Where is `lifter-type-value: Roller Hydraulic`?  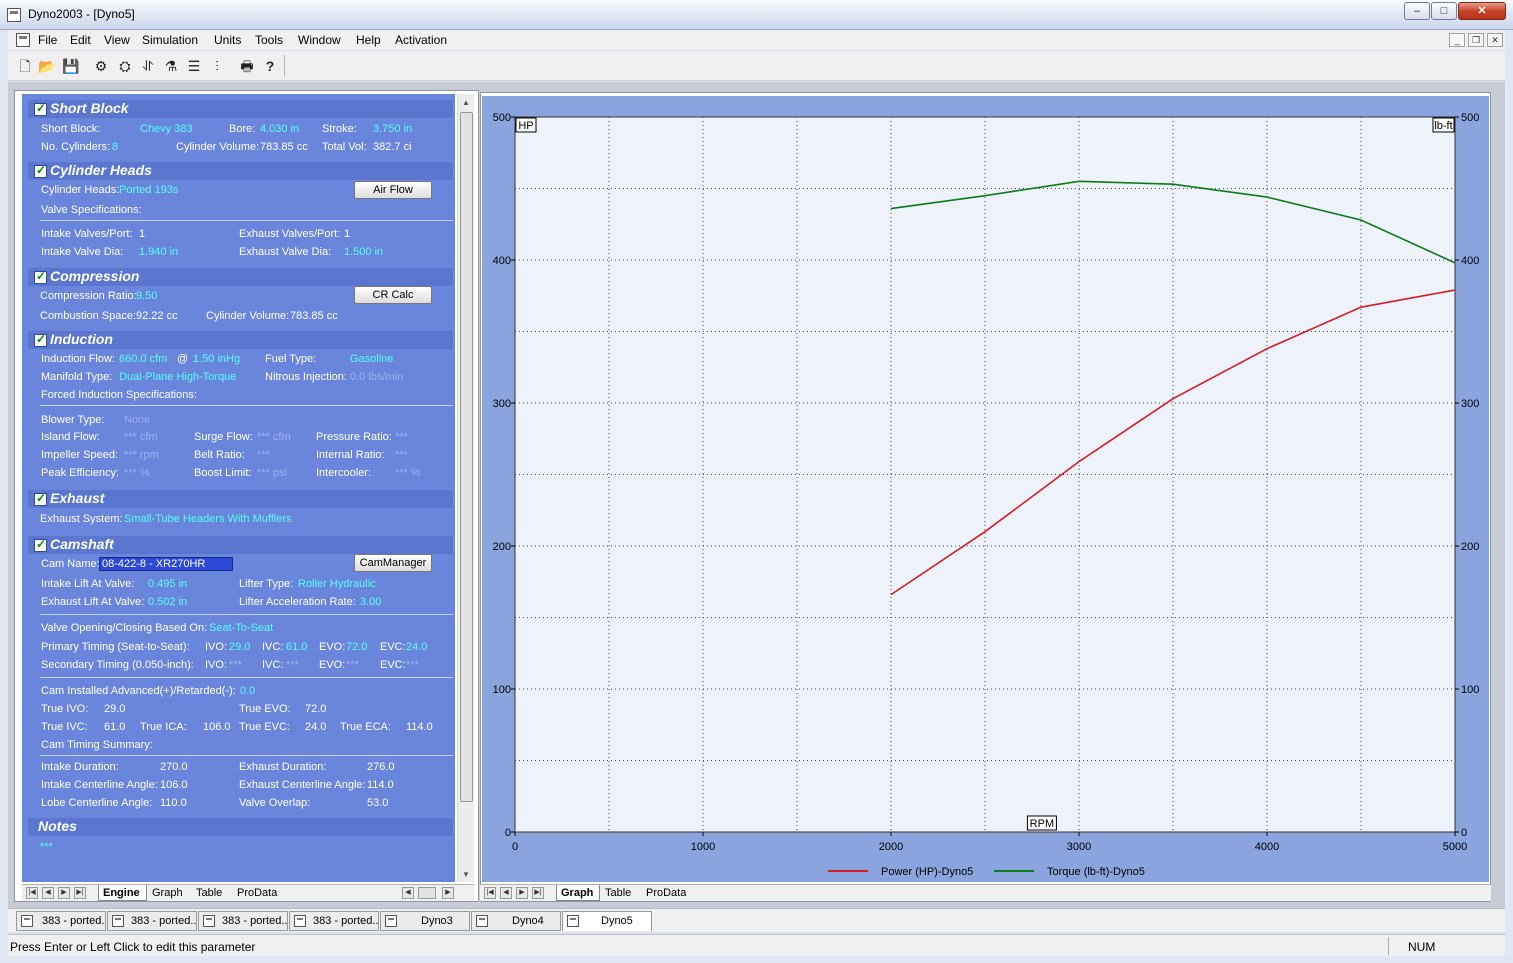 lifter-type-value: Roller Hydraulic is located at coordinates (337, 584).